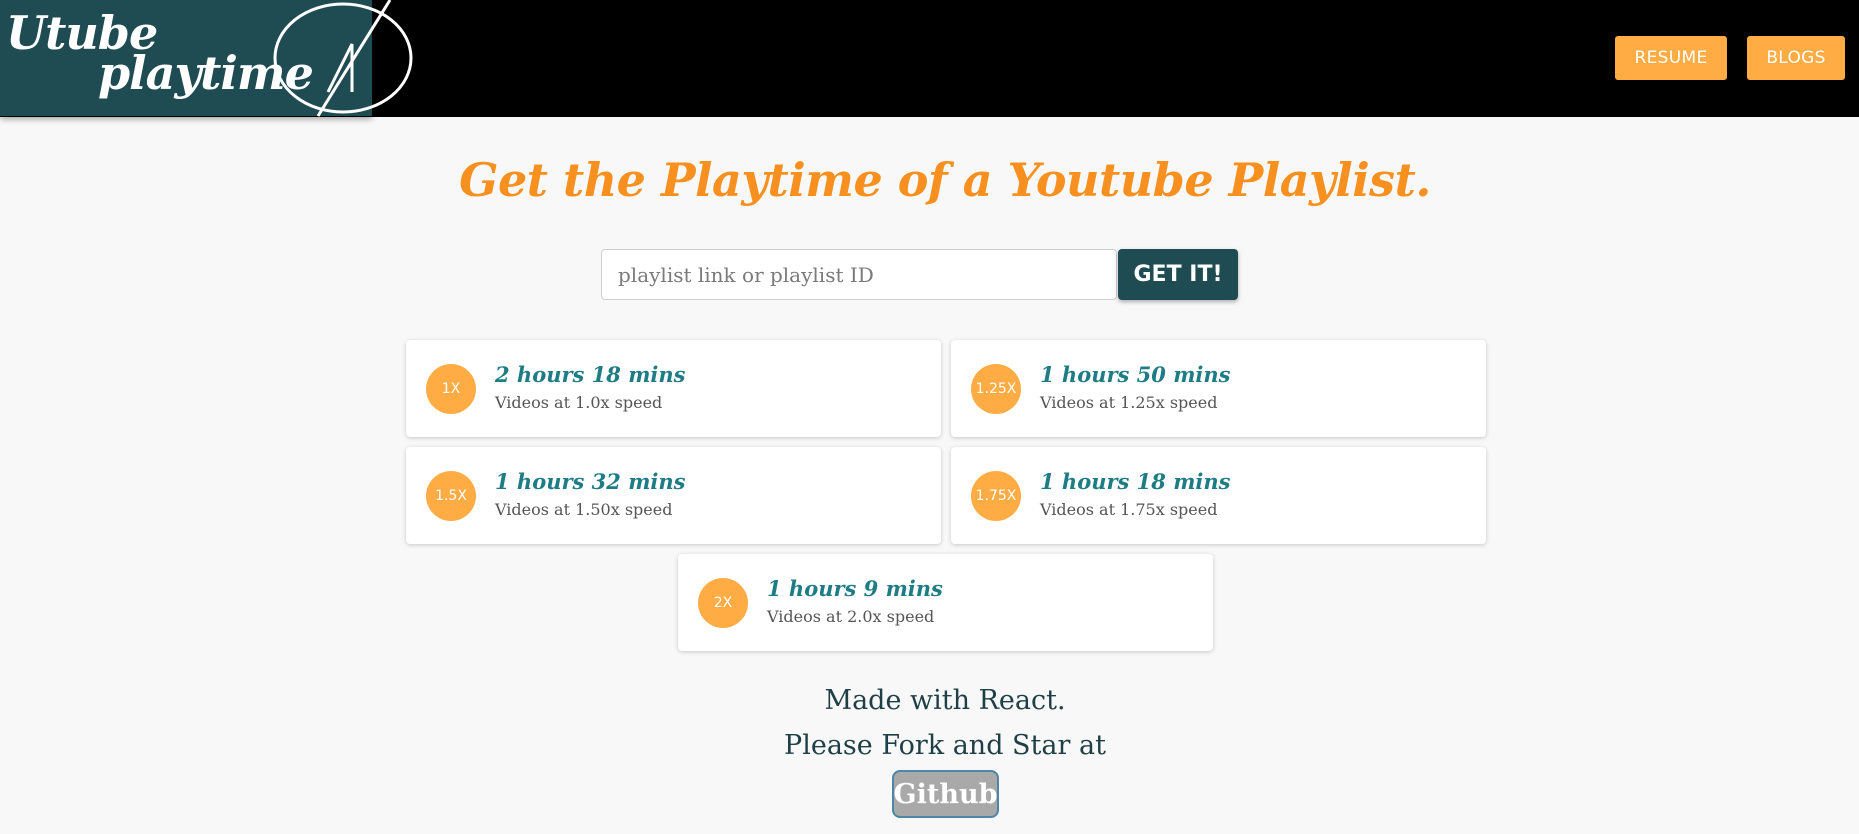 The height and width of the screenshot is (834, 1859). Describe the element at coordinates (945, 180) in the screenshot. I see `page-title: Get the Playtime of a Youtube Playlist.` at that location.